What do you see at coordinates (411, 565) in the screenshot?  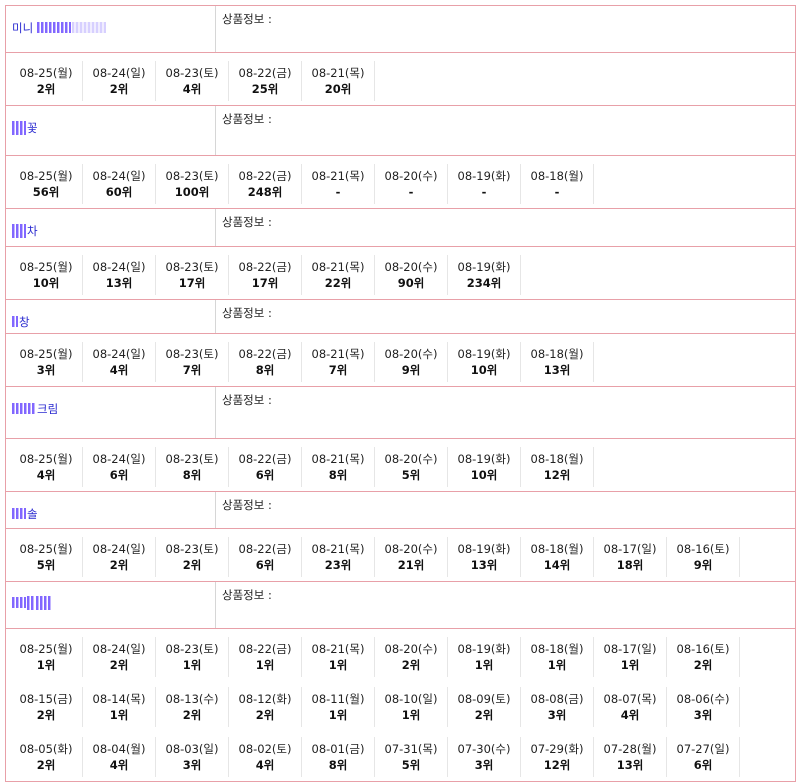 I see `rank-value: 21위` at bounding box center [411, 565].